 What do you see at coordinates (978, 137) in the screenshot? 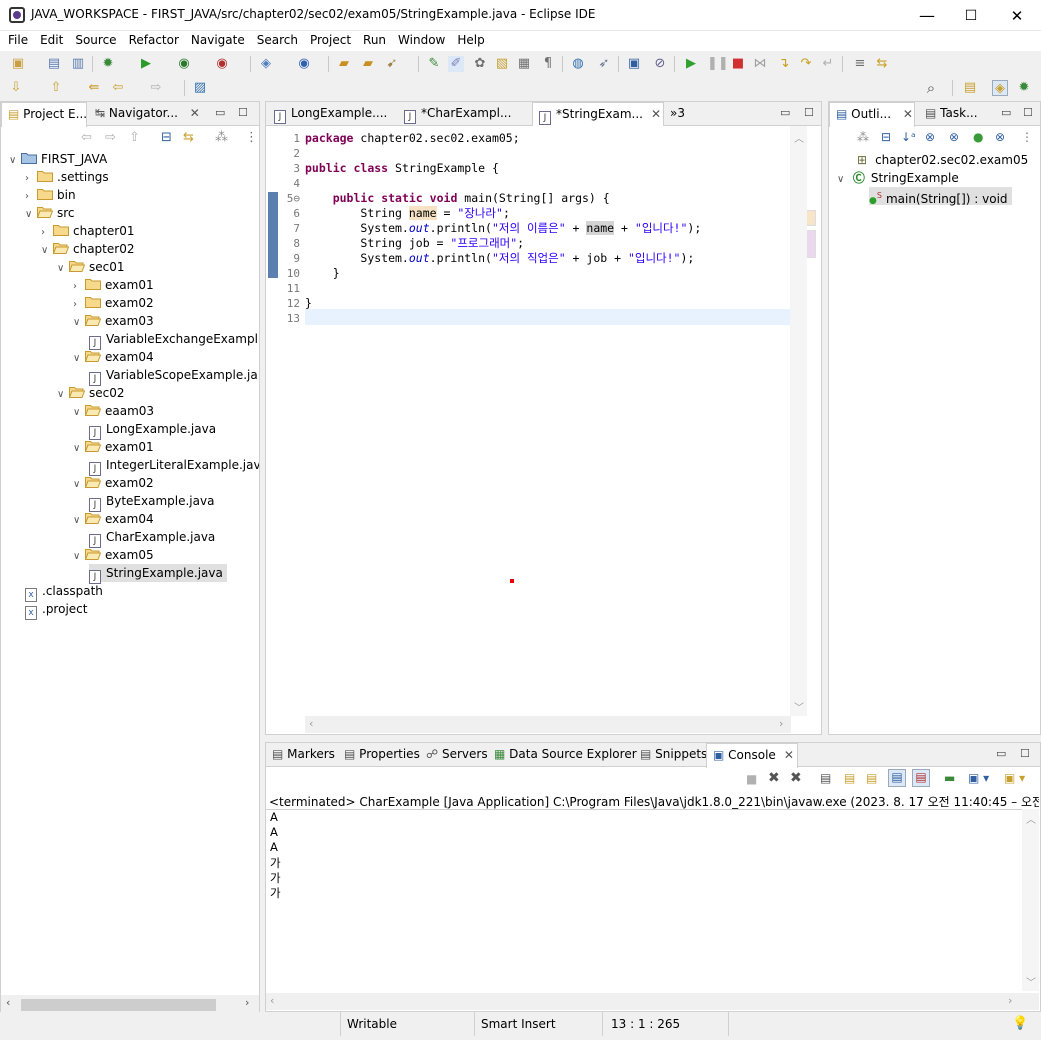
I see `hide-nonpublic-icon: ●` at bounding box center [978, 137].